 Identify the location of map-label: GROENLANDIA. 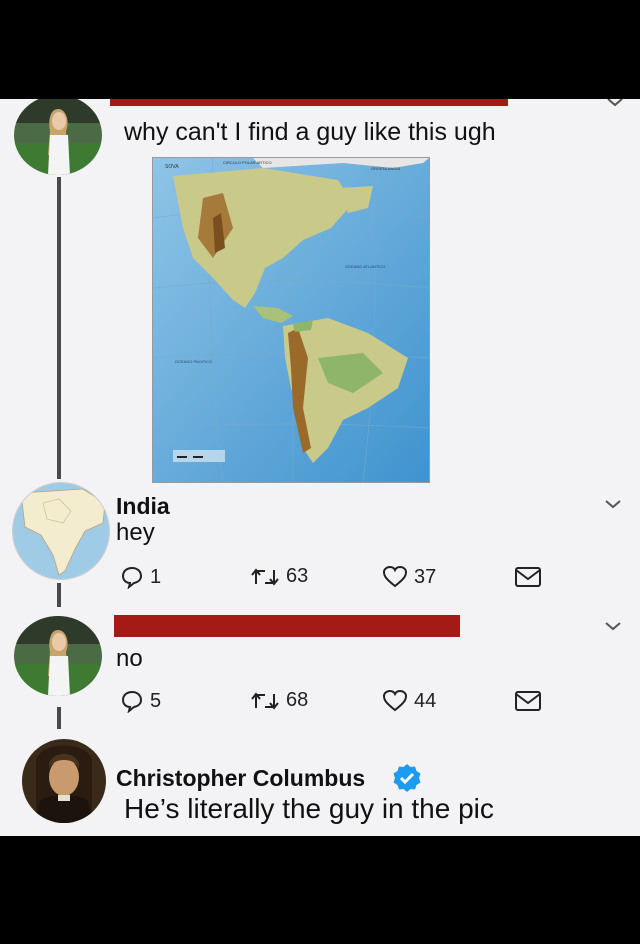
(385, 168).